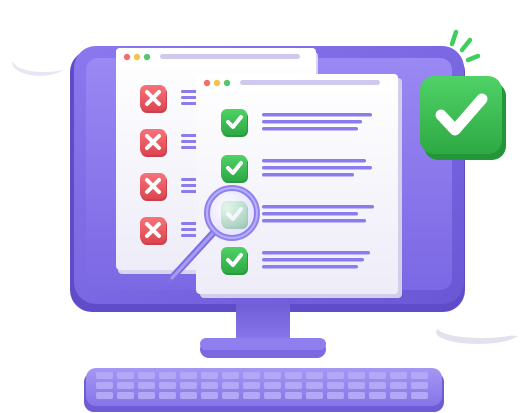 The height and width of the screenshot is (413, 529). Describe the element at coordinates (263, 331) in the screenshot. I see `monitor-stand` at that location.